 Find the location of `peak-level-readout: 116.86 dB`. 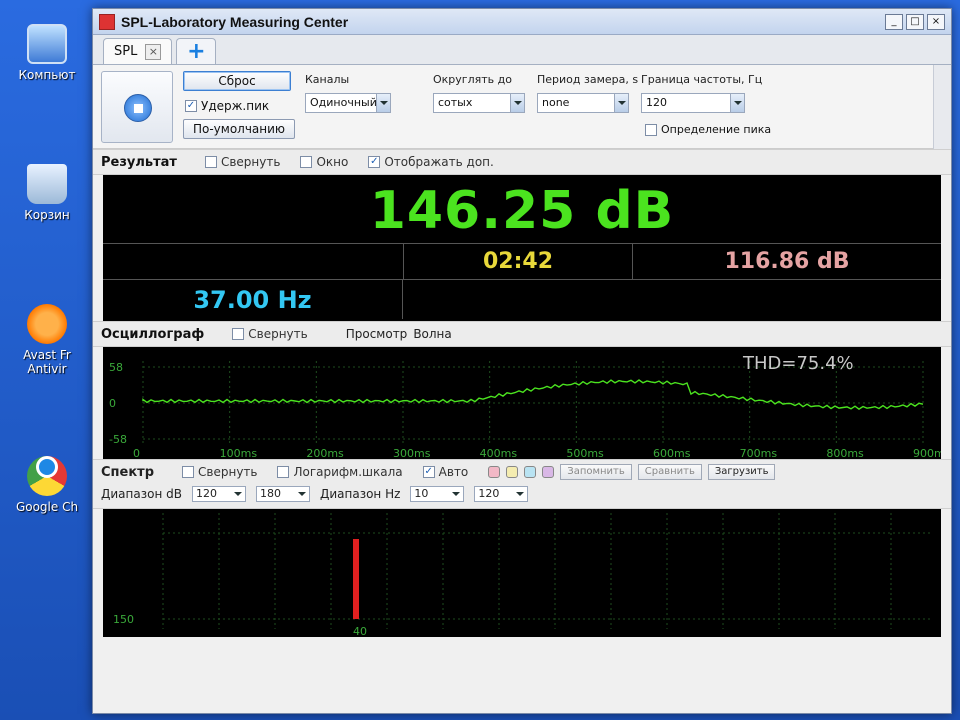

peak-level-readout: 116.86 dB is located at coordinates (787, 261).